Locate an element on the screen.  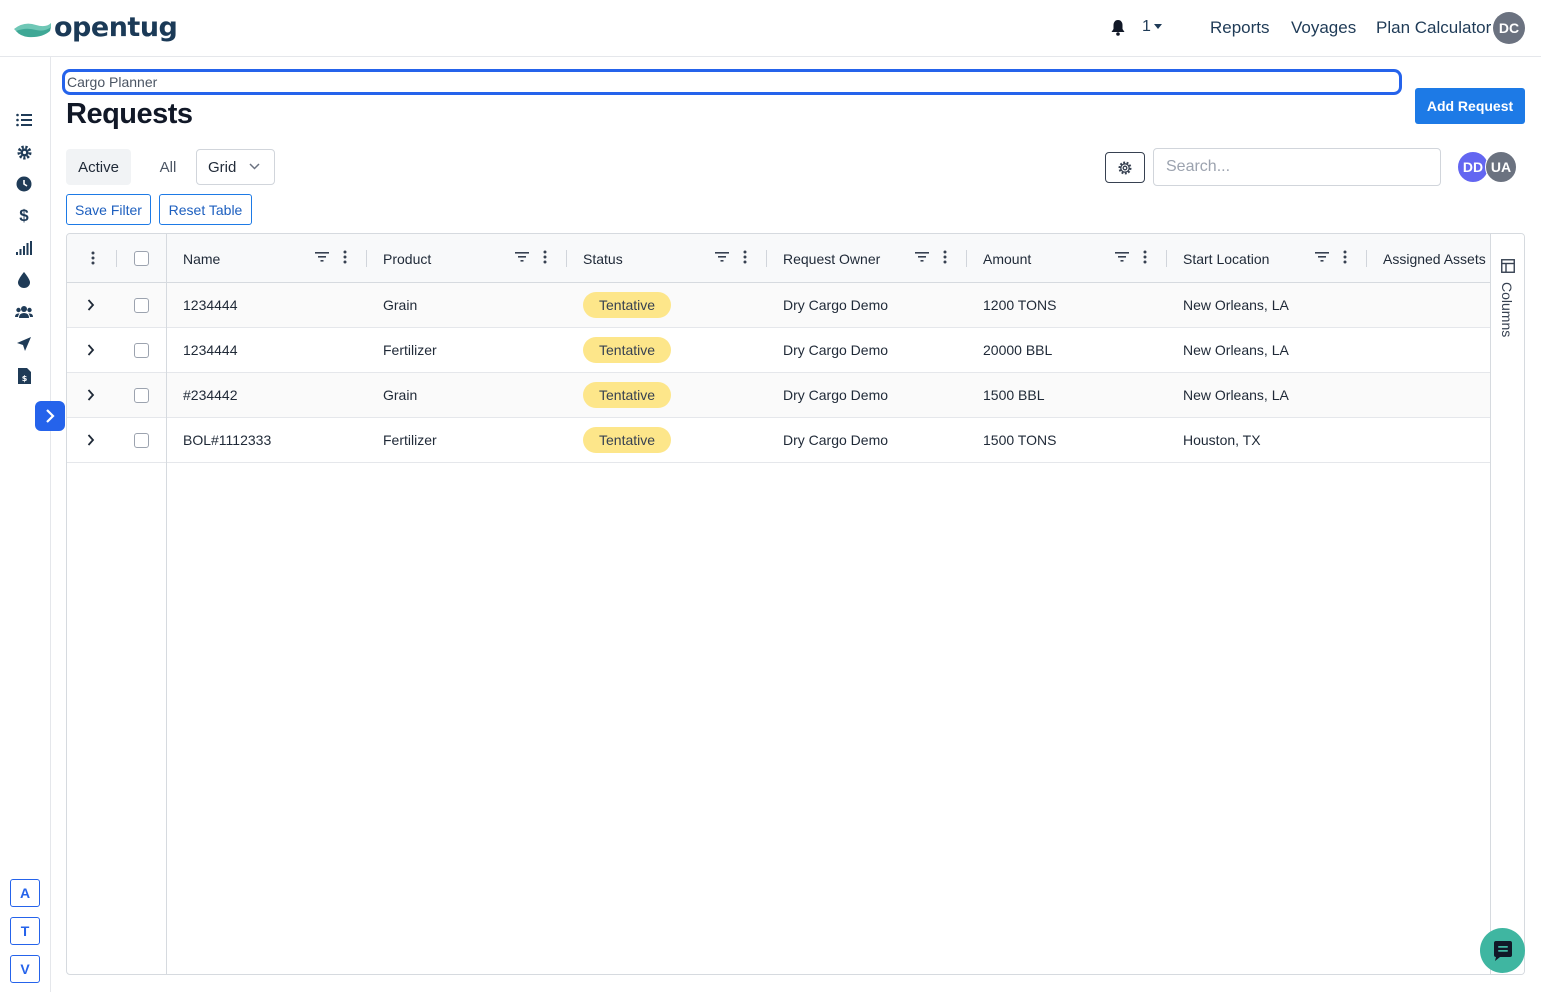
column-menu-button is located at coordinates (92, 258).